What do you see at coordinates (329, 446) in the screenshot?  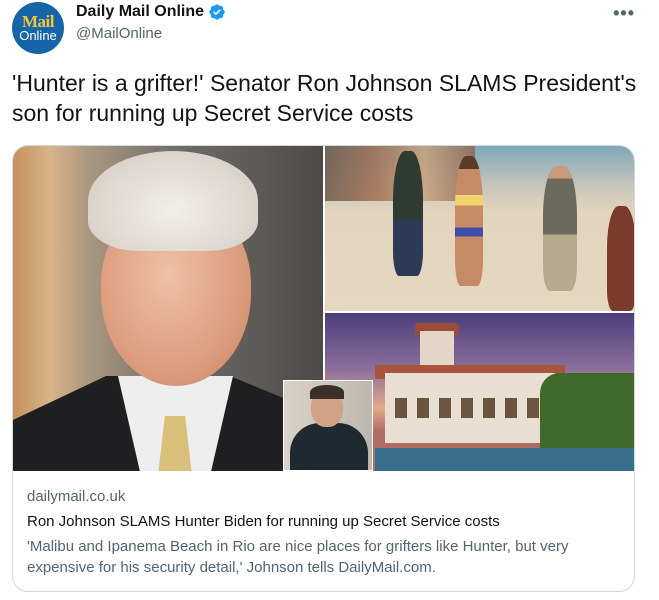 I see `hunter-body` at bounding box center [329, 446].